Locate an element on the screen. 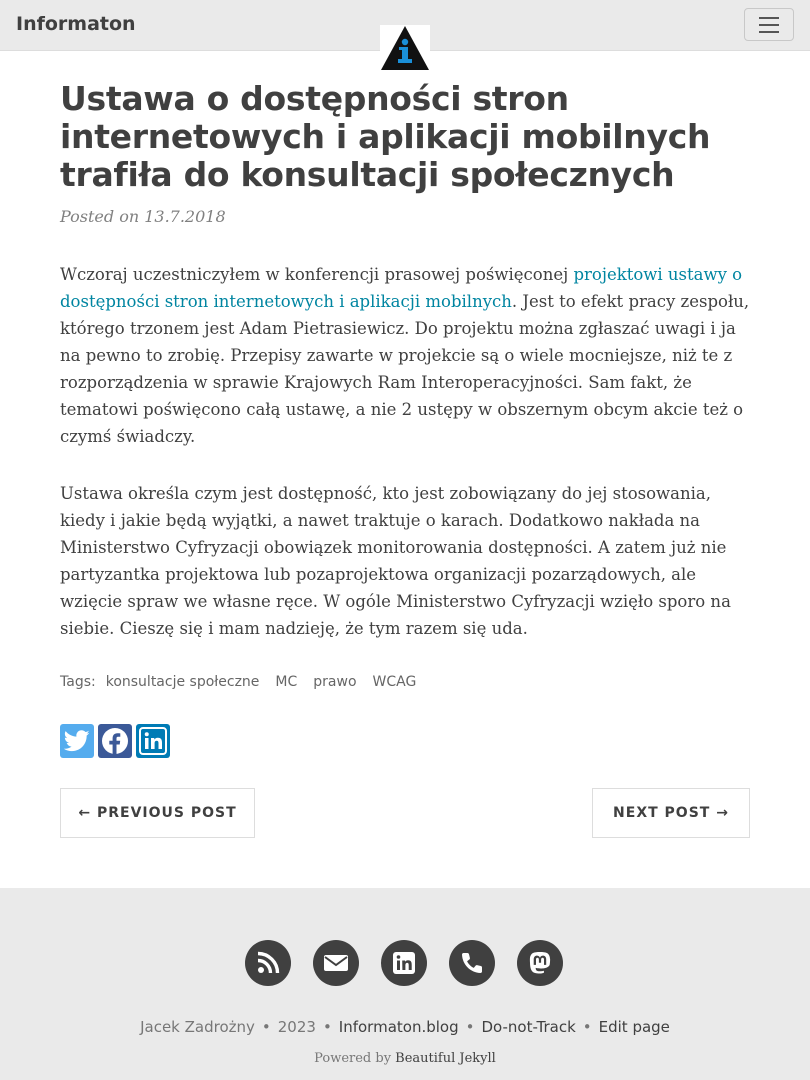 The height and width of the screenshot is (1080, 810). rss-link is located at coordinates (268, 963).